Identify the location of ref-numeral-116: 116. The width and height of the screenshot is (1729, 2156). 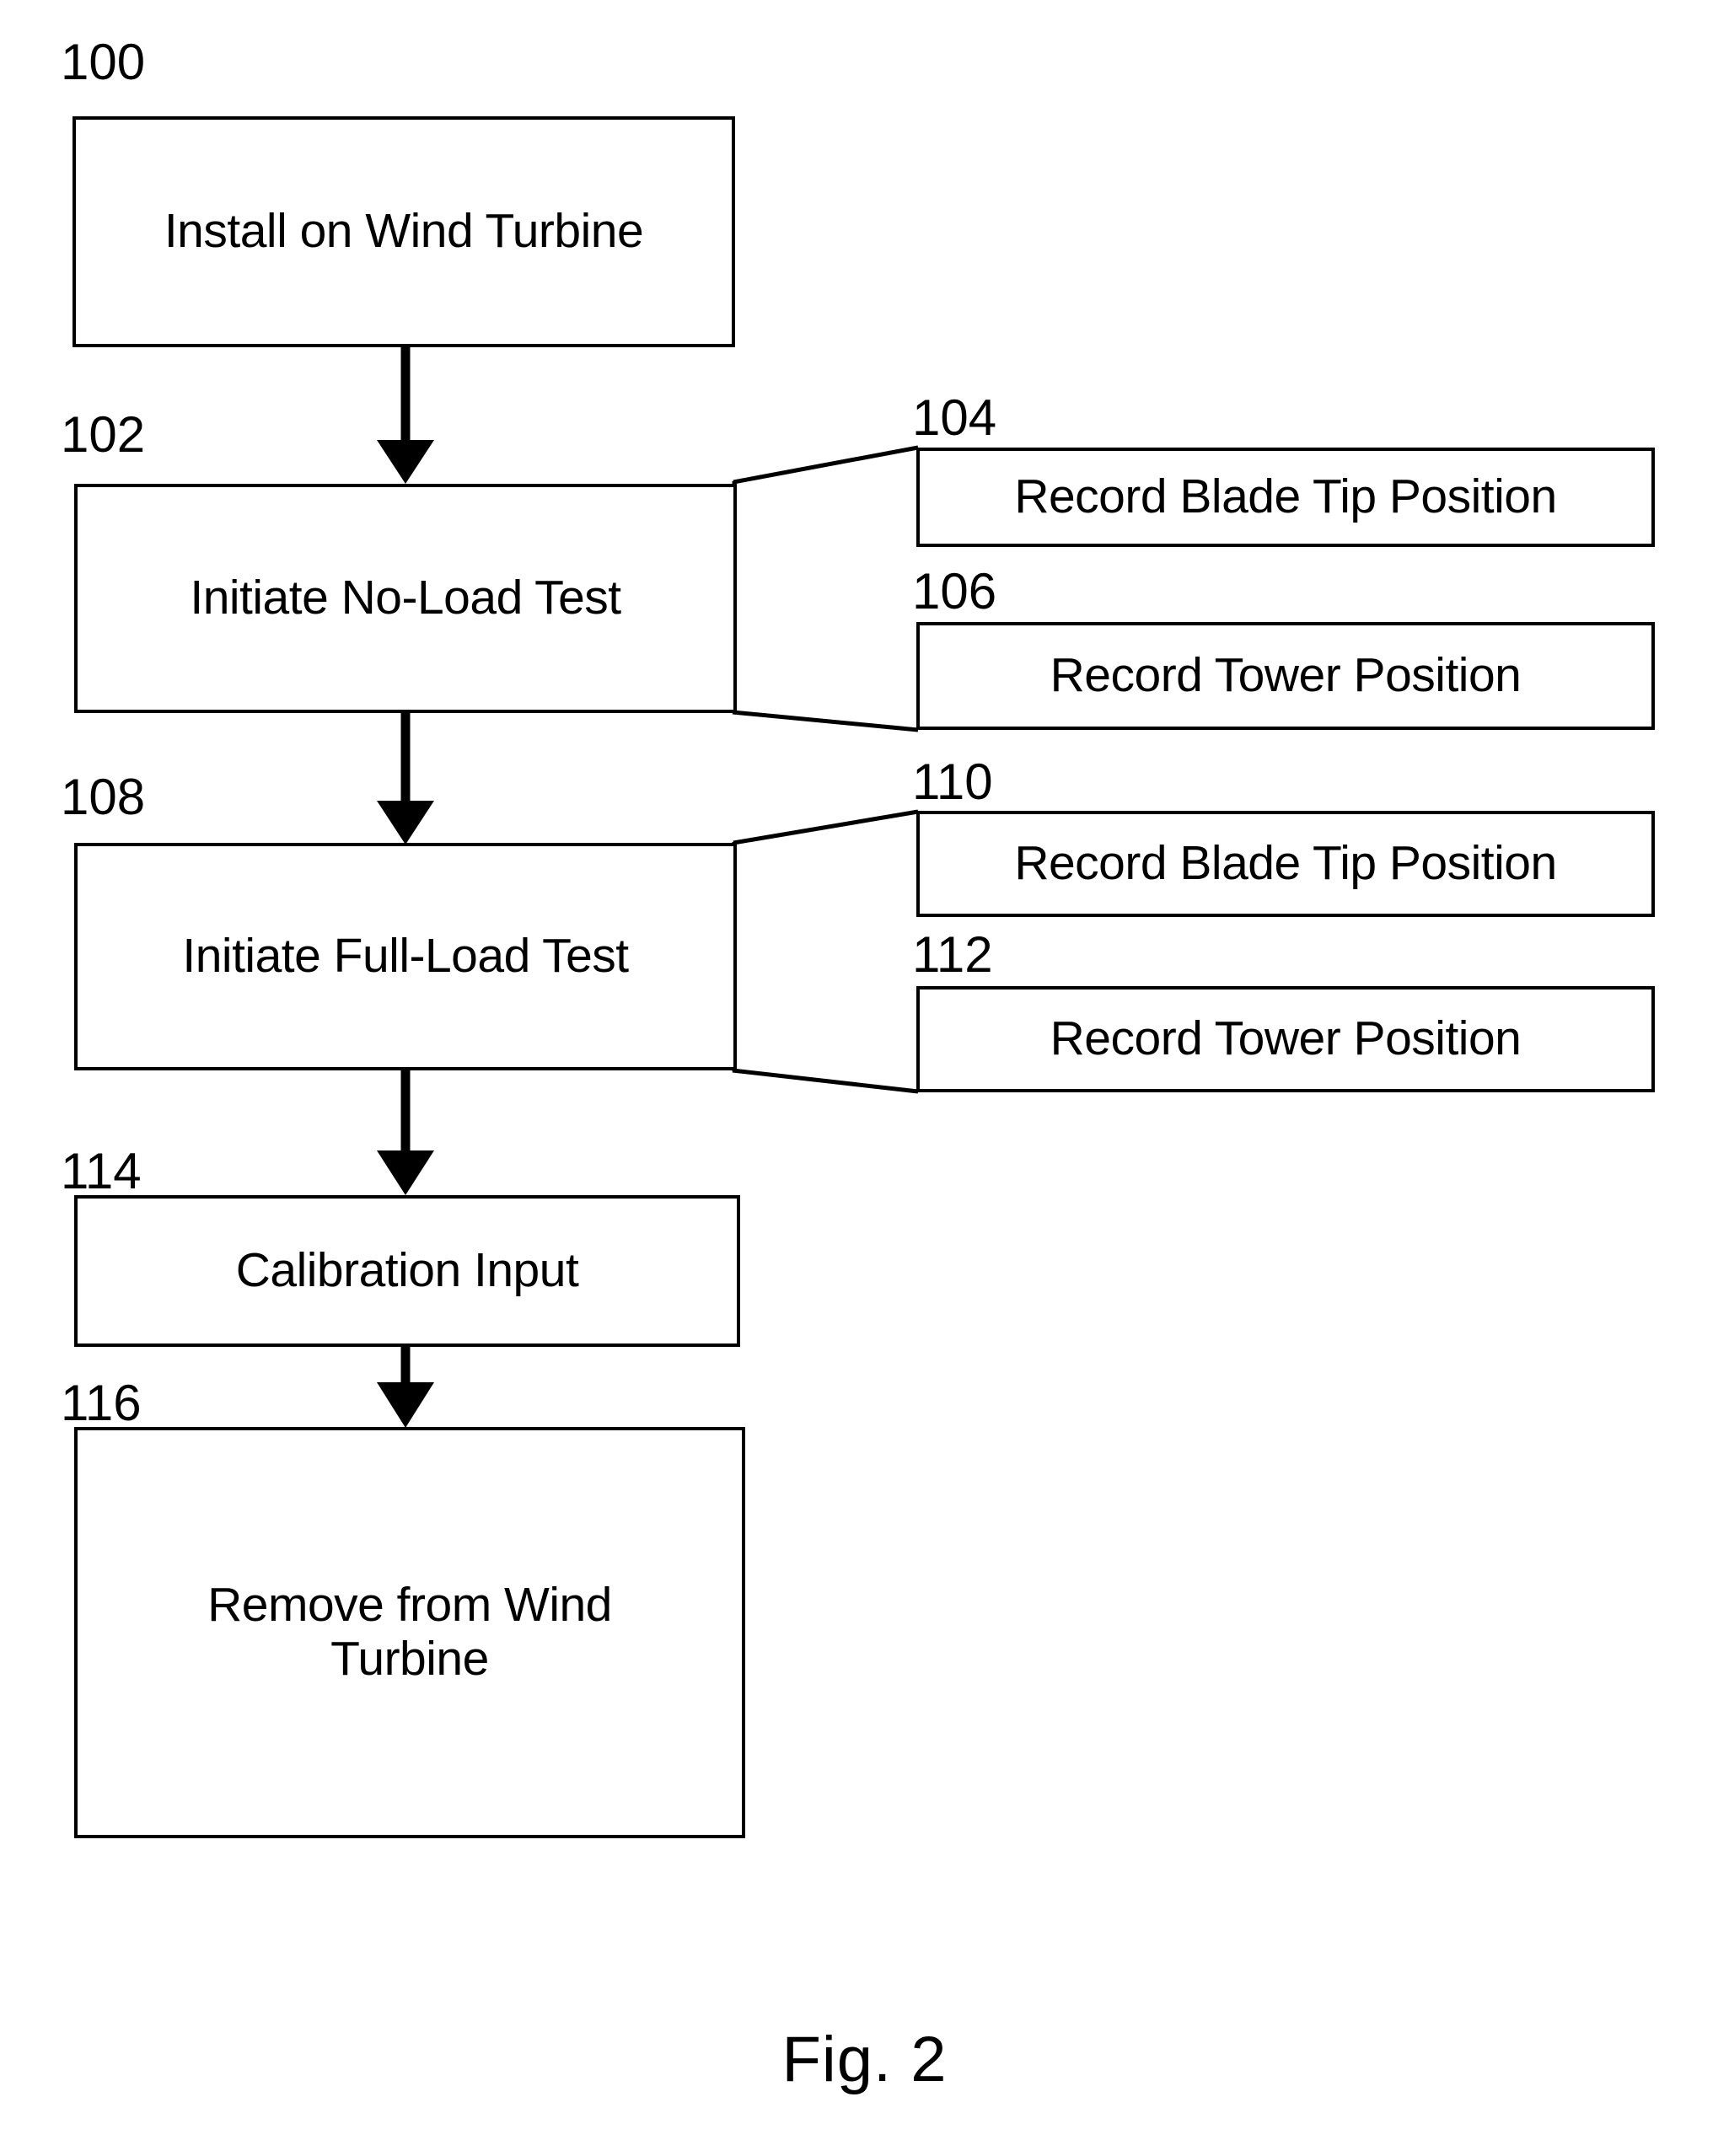
(101, 1403).